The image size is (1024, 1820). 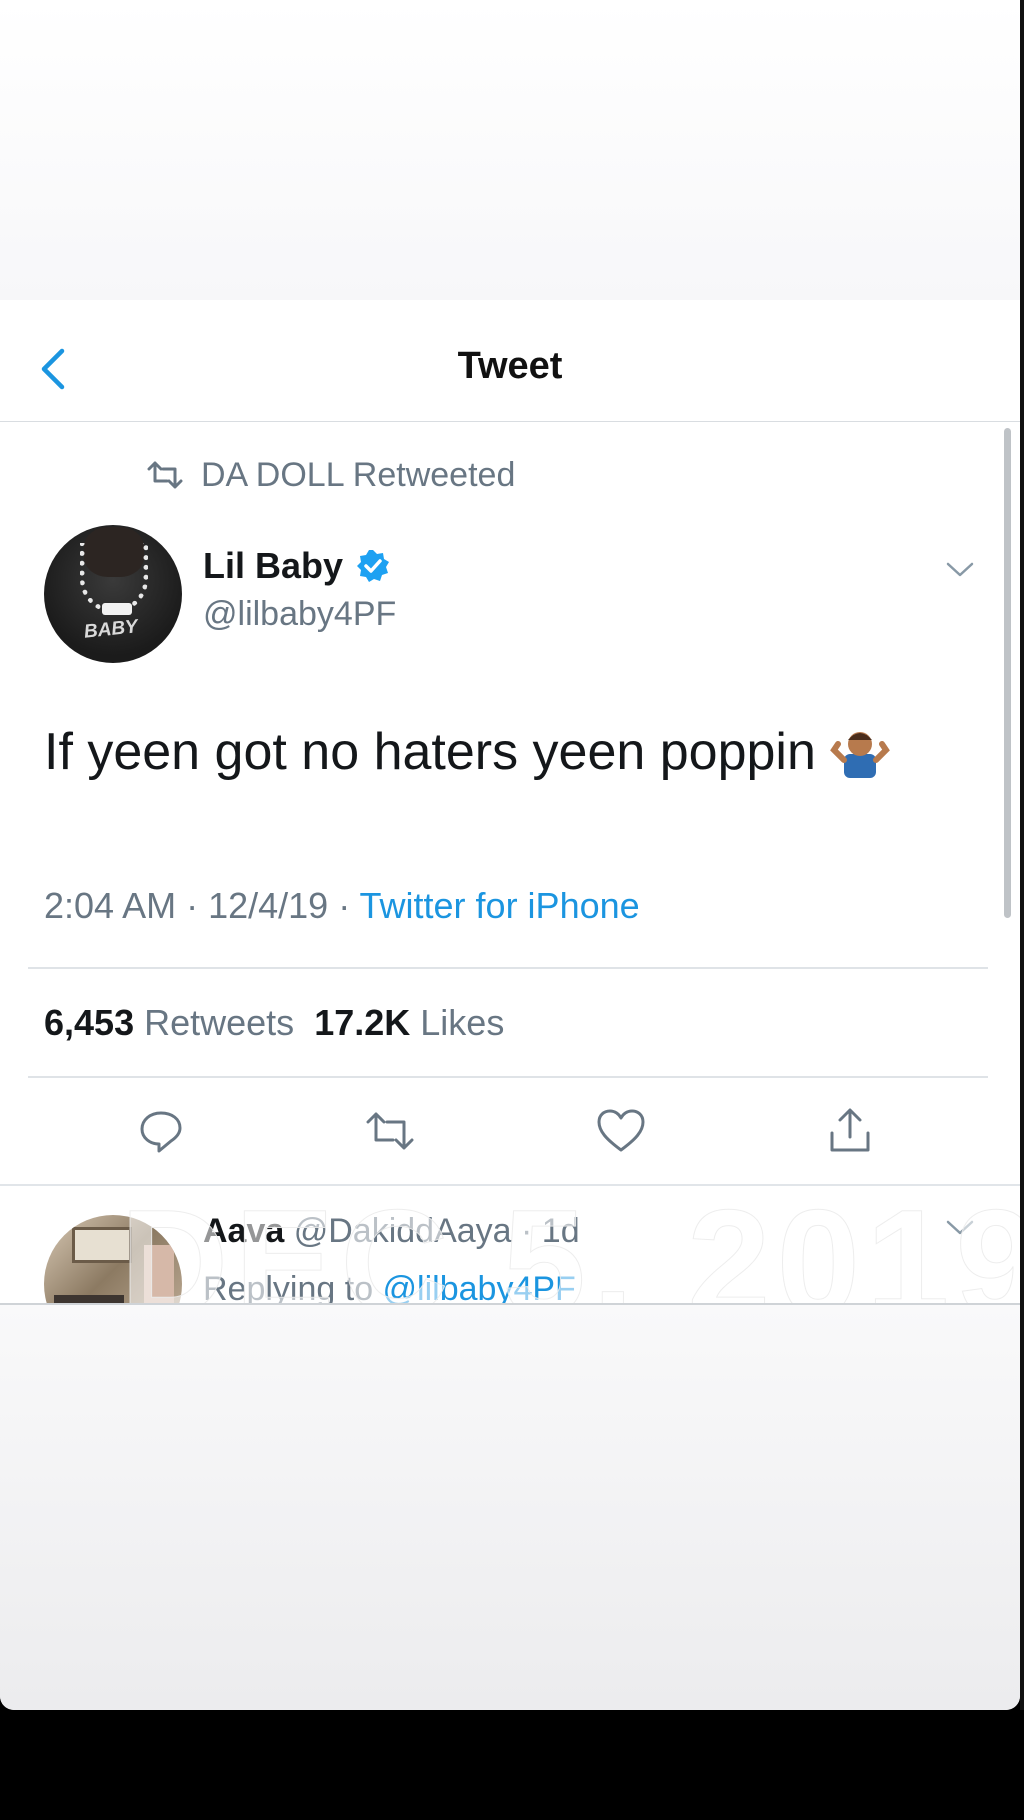 What do you see at coordinates (1022, 855) in the screenshot?
I see `screen-edge` at bounding box center [1022, 855].